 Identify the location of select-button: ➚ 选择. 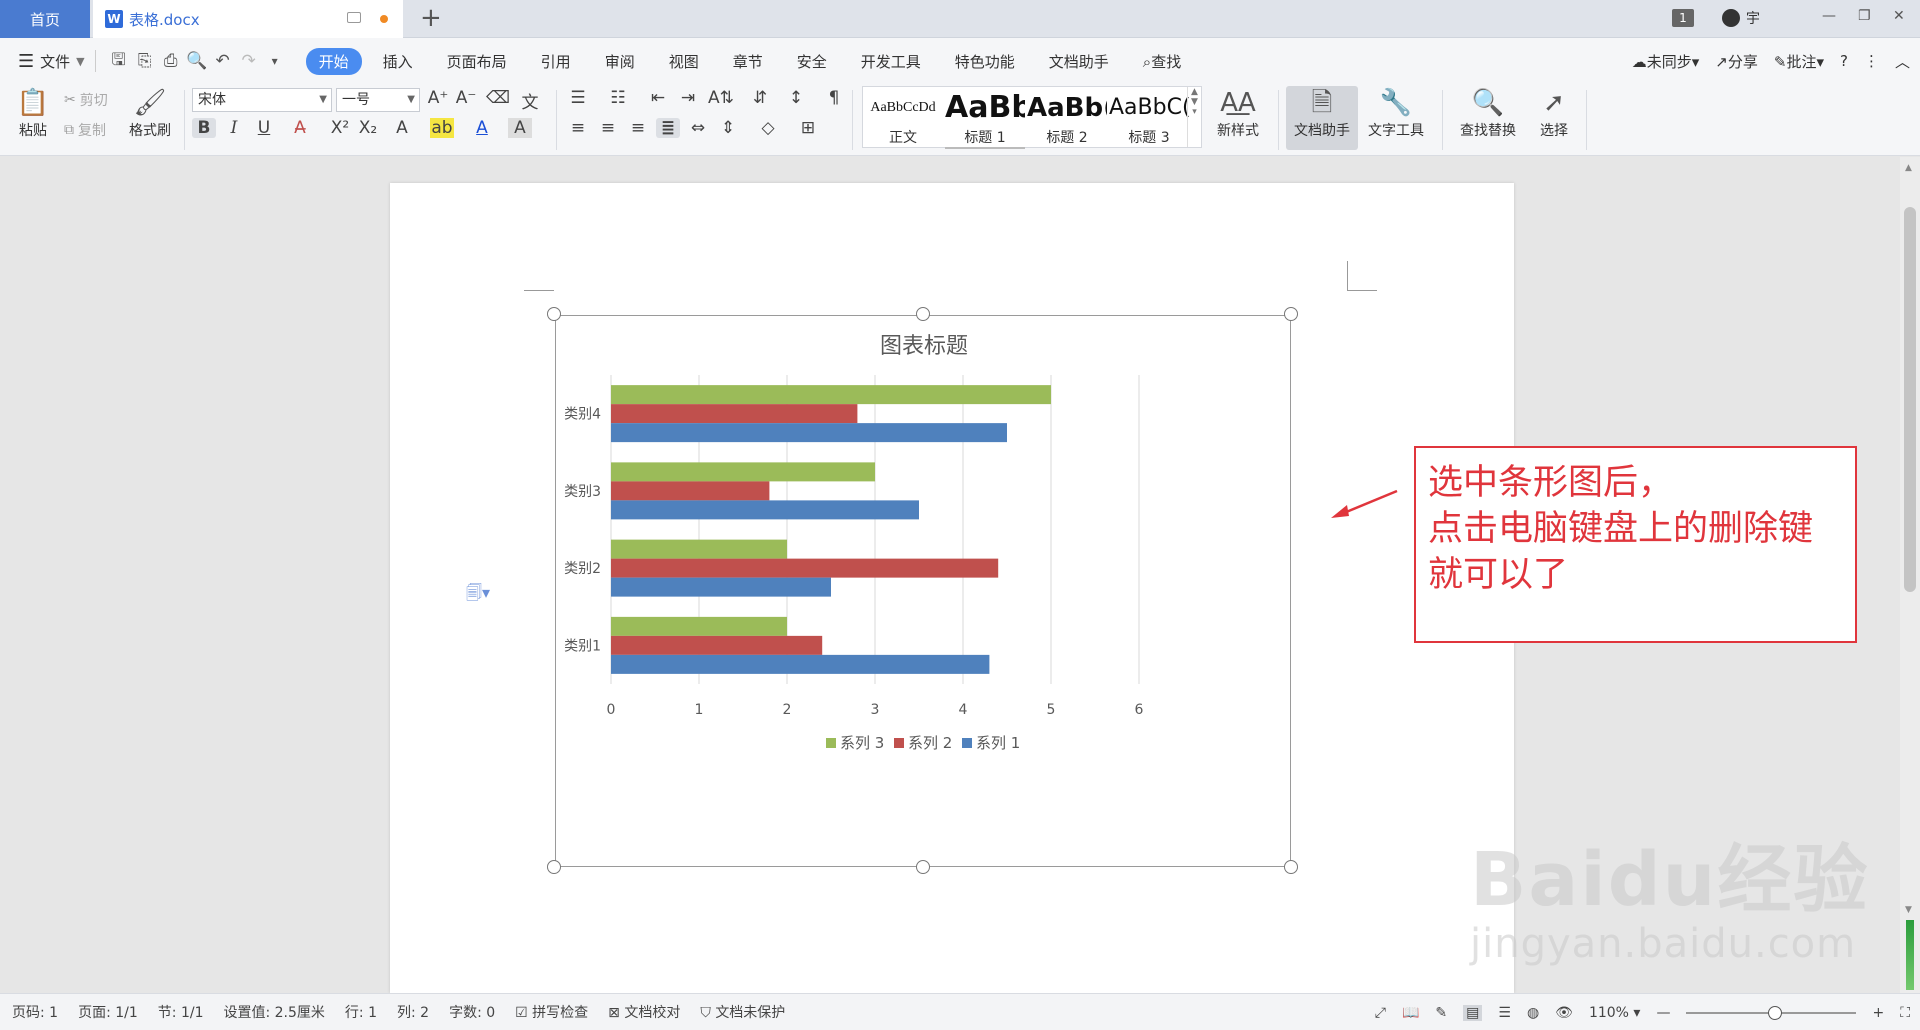
(1554, 113).